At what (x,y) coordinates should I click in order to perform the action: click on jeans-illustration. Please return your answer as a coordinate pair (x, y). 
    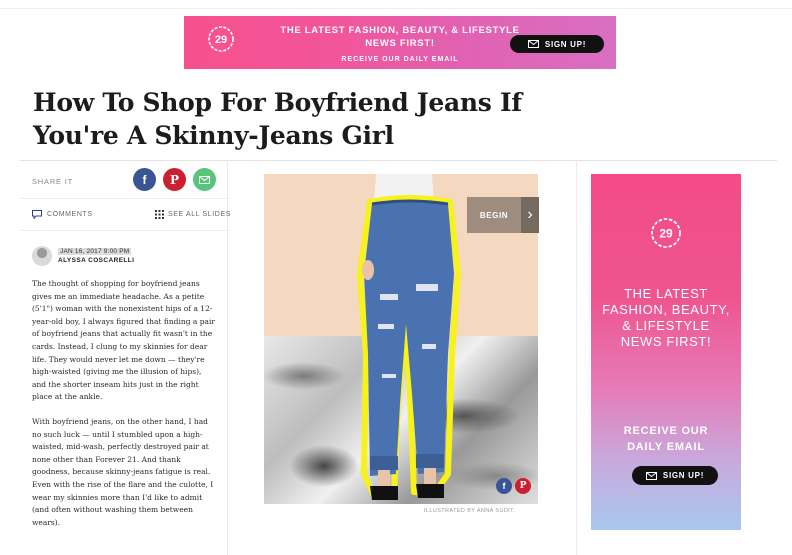
    Looking at the image, I should click on (409, 337).